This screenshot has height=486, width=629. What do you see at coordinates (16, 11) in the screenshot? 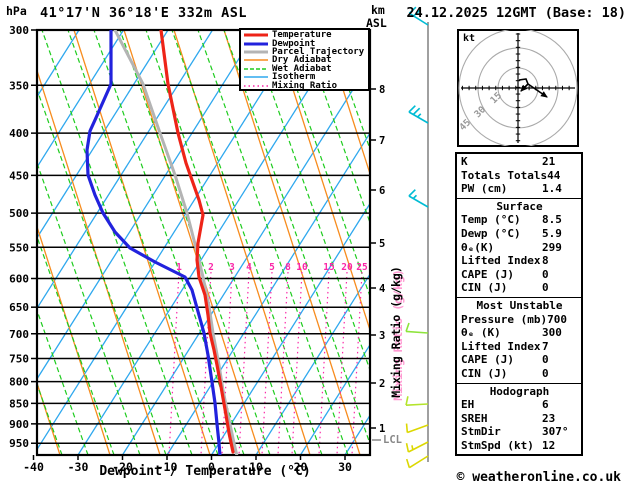
I see `pressure-axis-unit: hPa` at bounding box center [16, 11].